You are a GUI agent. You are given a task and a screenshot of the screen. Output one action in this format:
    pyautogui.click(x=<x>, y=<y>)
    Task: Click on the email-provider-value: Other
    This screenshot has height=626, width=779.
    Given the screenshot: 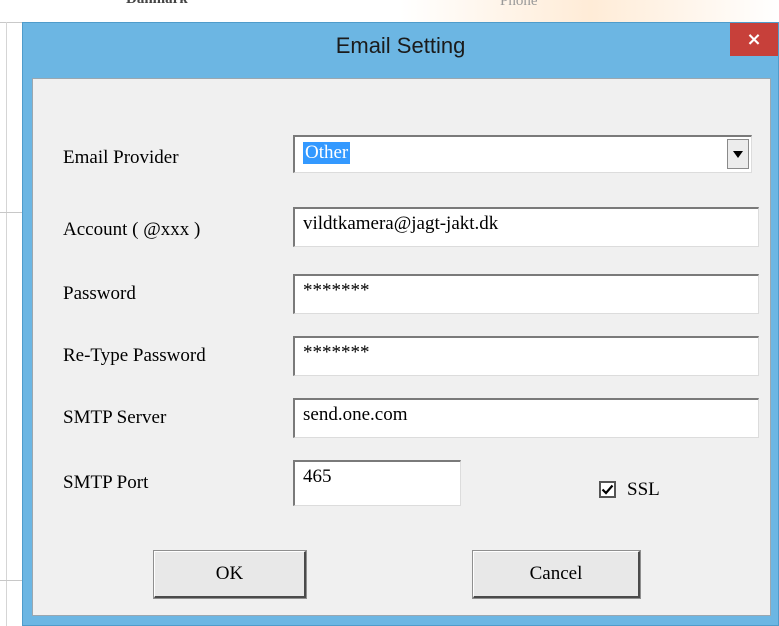 What is the action you would take?
    pyautogui.click(x=327, y=153)
    